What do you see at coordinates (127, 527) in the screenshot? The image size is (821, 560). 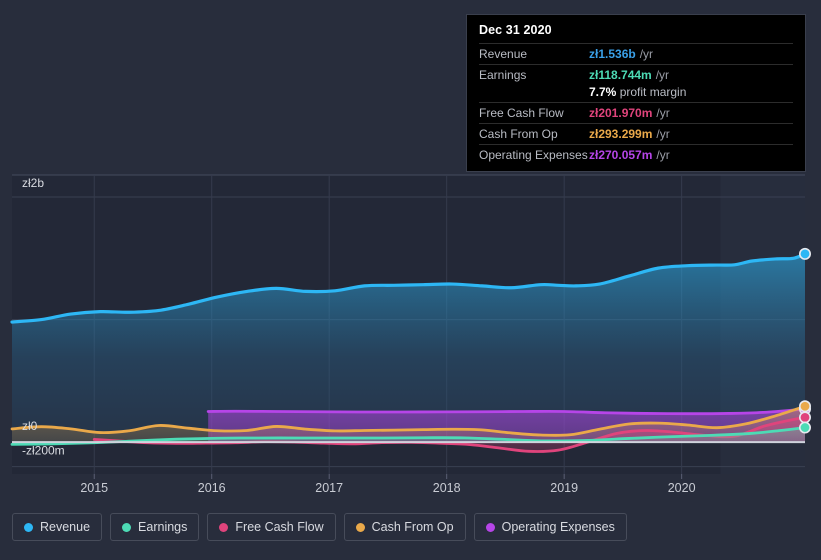 I see `legend-dot-earnings-icon` at bounding box center [127, 527].